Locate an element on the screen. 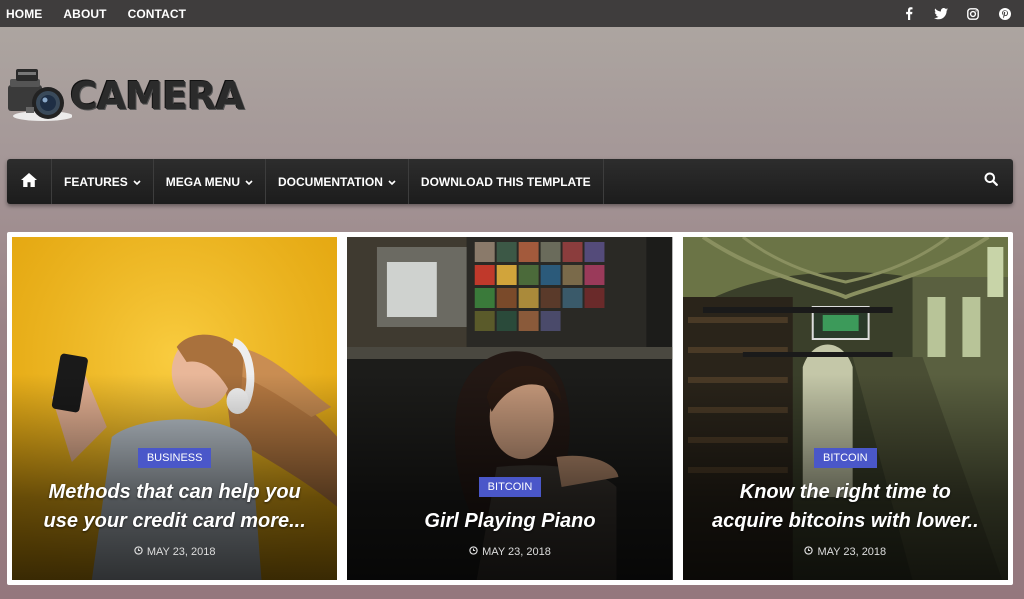 This screenshot has width=1024, height=599. nav-item-label: DOWNLOAD THIS TEMPLATE is located at coordinates (505, 181).